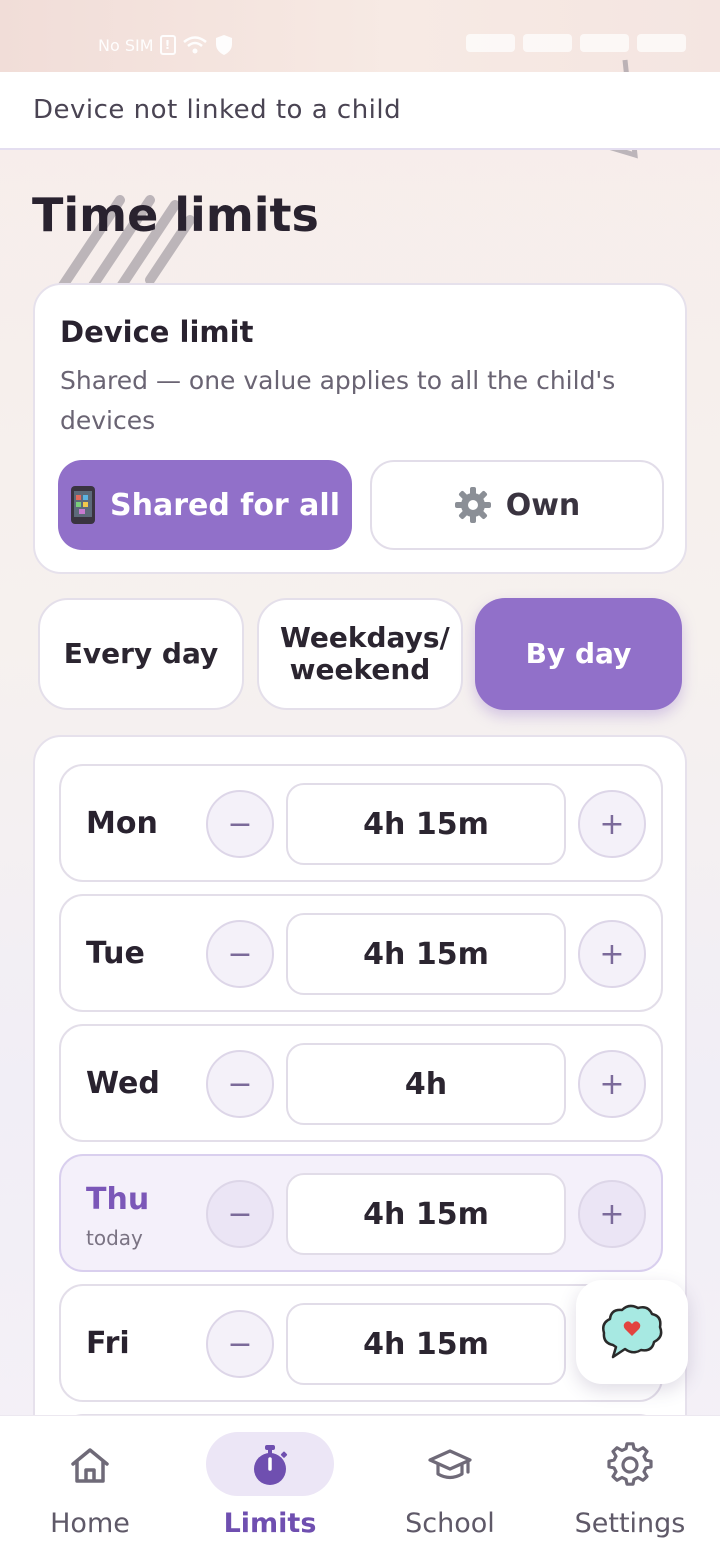 This screenshot has height=1560, width=720. I want to click on mode-every-day-label: Every day, so click(141, 653).